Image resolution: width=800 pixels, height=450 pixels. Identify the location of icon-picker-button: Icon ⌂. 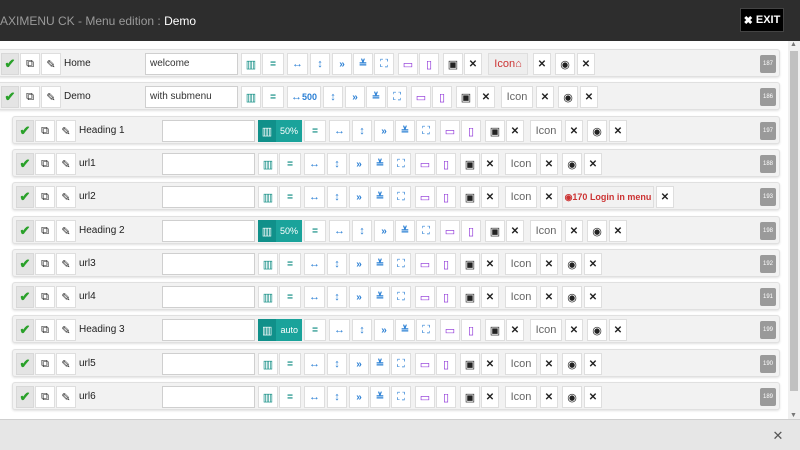
(508, 64).